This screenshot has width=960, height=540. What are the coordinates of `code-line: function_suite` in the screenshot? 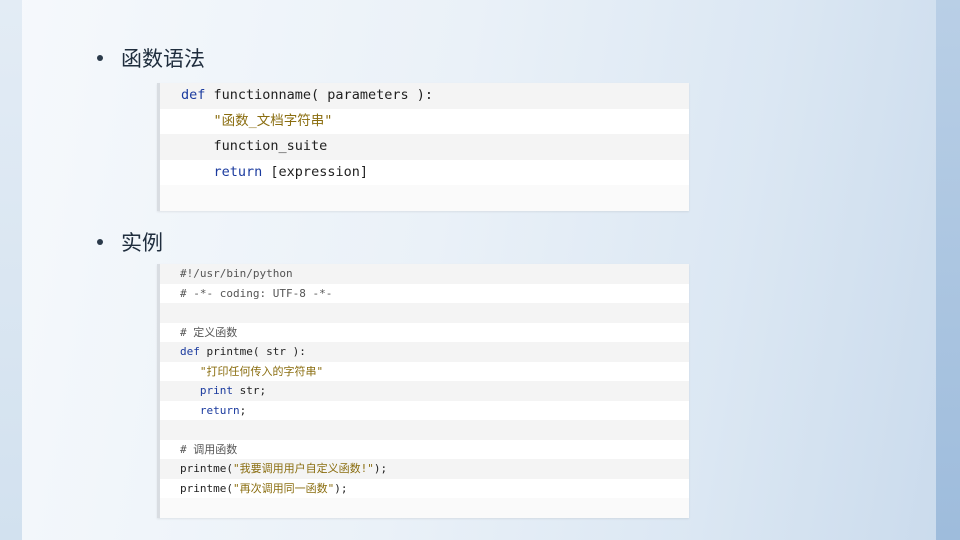 It's located at (424, 147).